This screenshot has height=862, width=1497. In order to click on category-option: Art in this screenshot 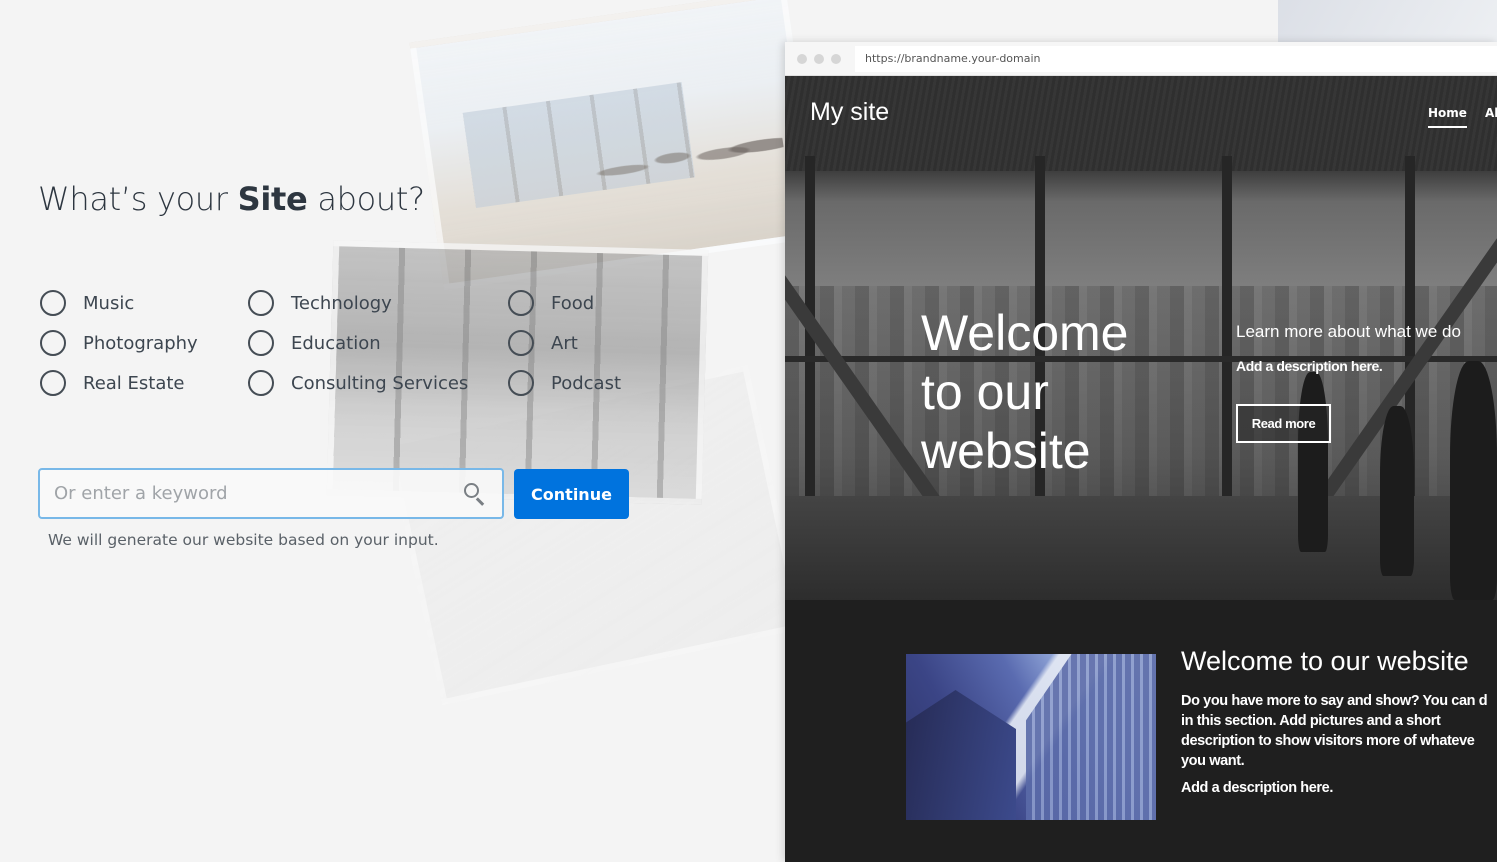, I will do `click(543, 343)`.